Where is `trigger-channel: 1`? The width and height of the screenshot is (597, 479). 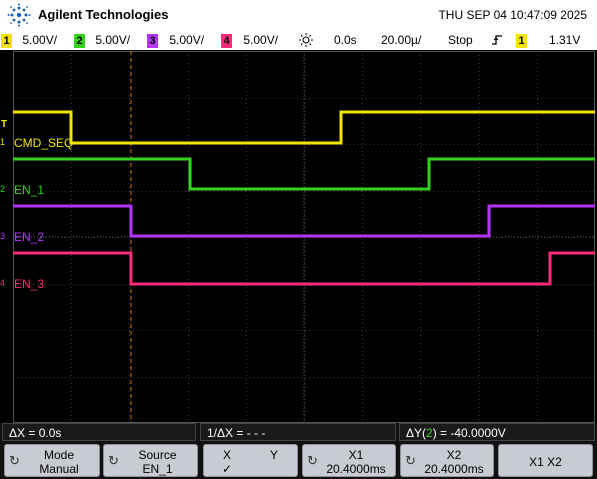 trigger-channel: 1 is located at coordinates (521, 40).